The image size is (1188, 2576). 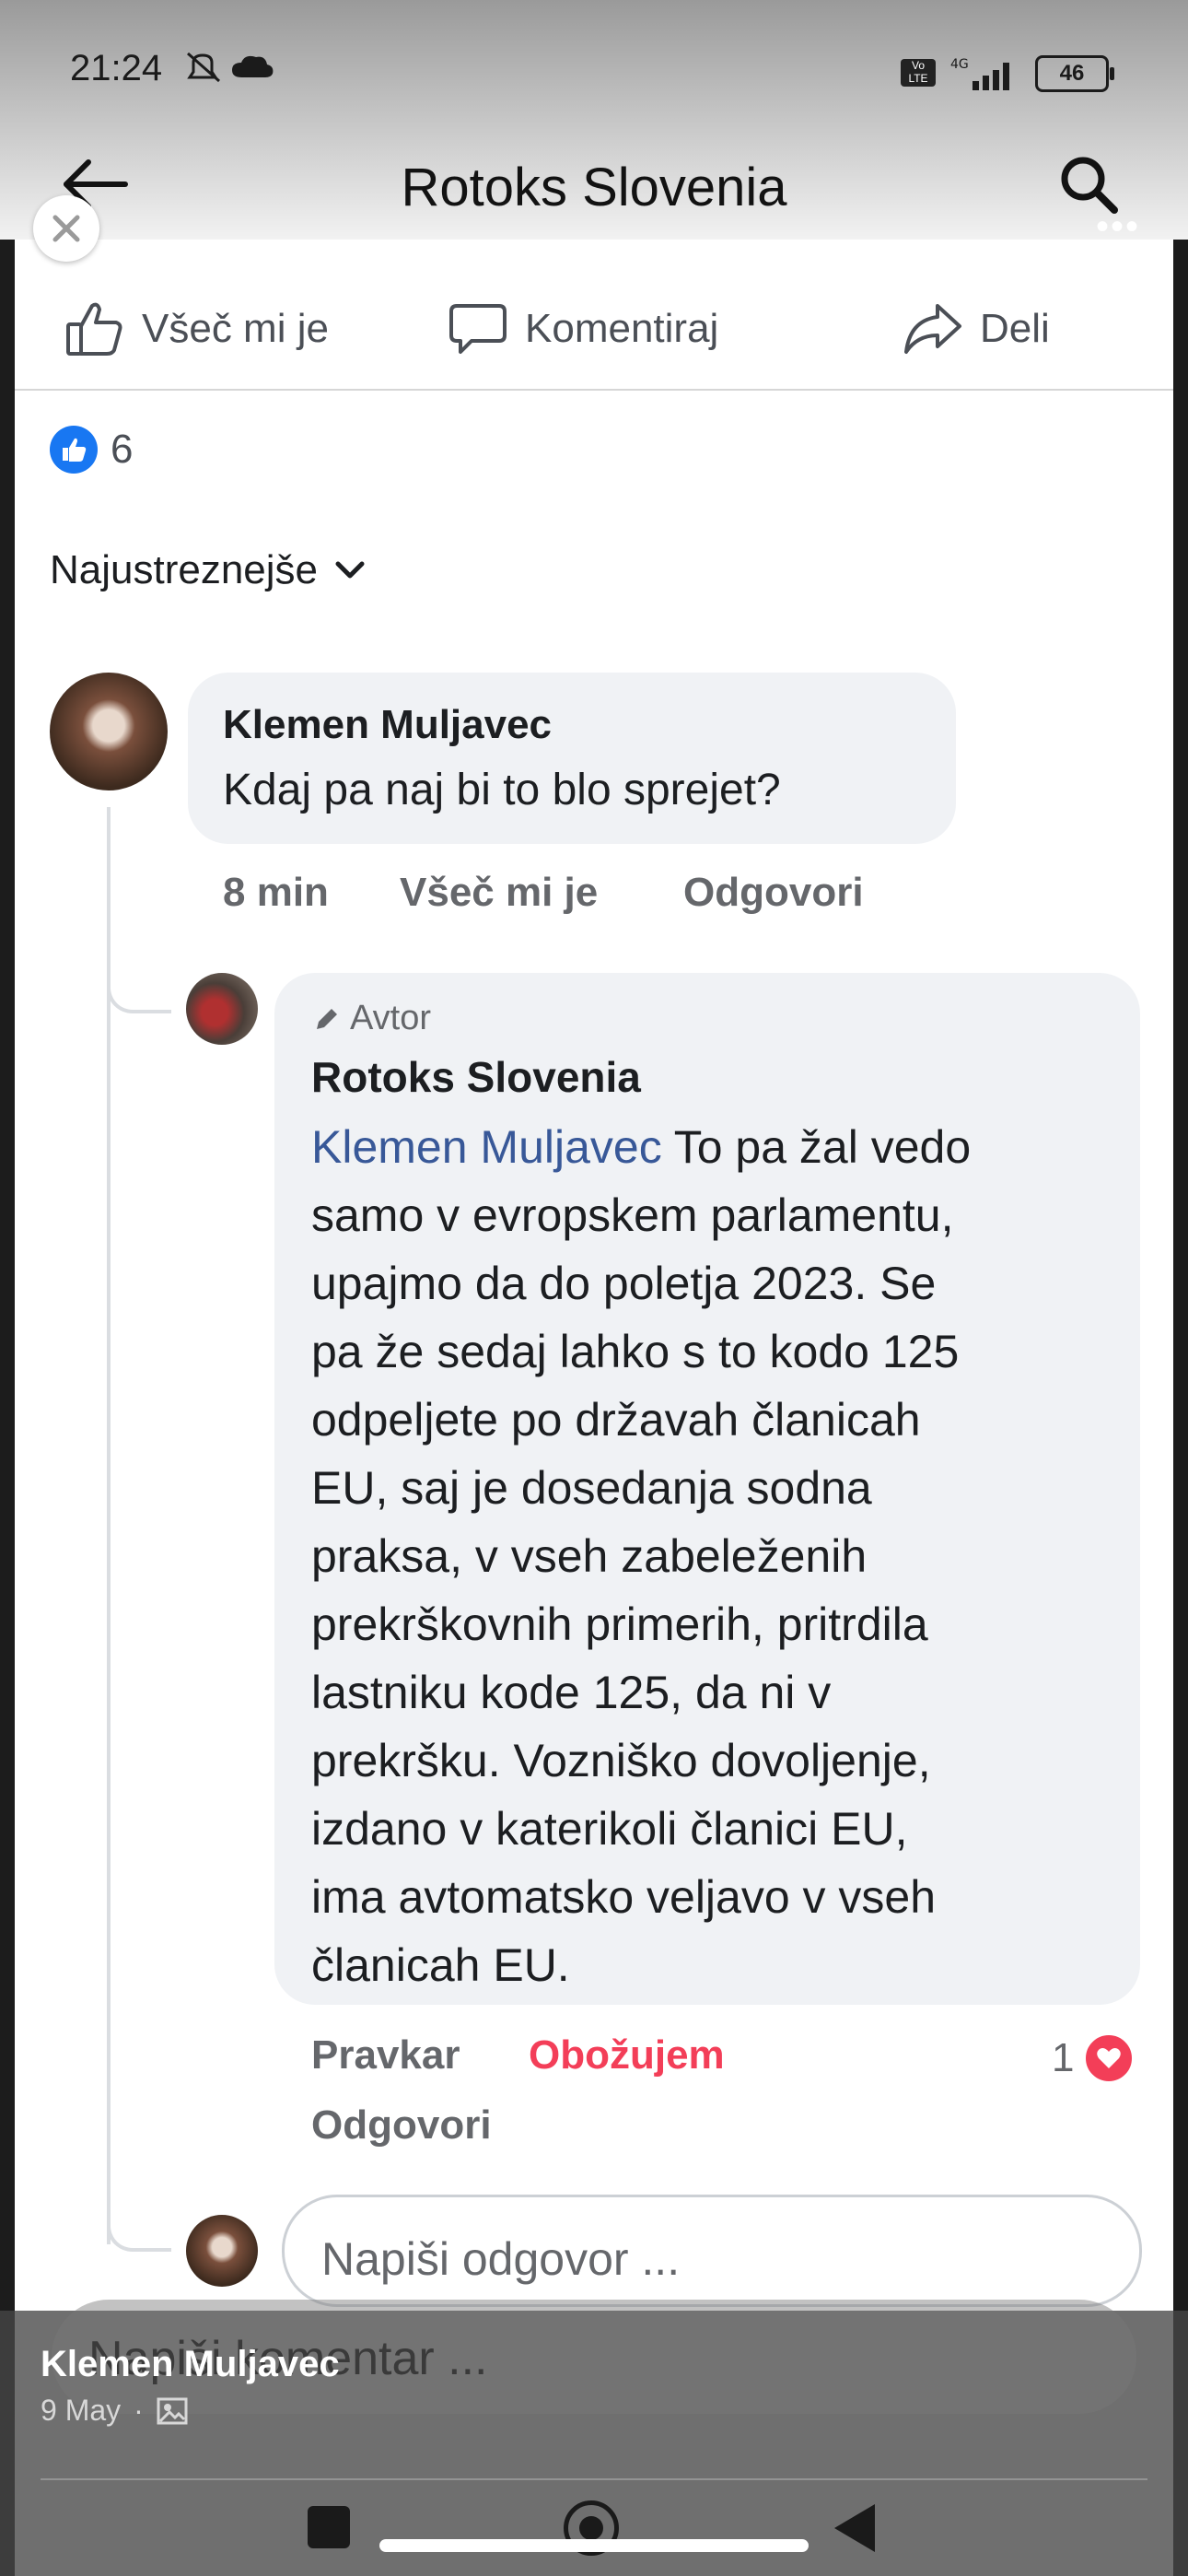 What do you see at coordinates (139, 986) in the screenshot?
I see `thread-connector` at bounding box center [139, 986].